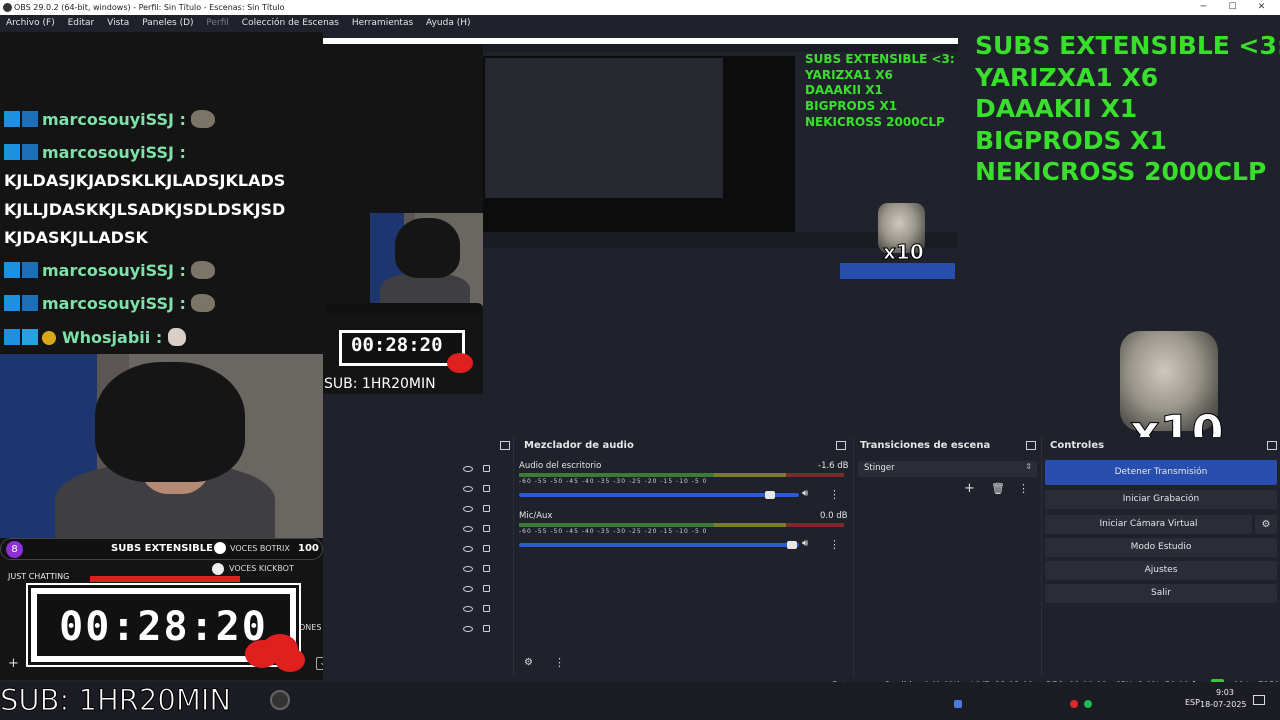  I want to click on settings-button: Ajustes, so click(1161, 570).